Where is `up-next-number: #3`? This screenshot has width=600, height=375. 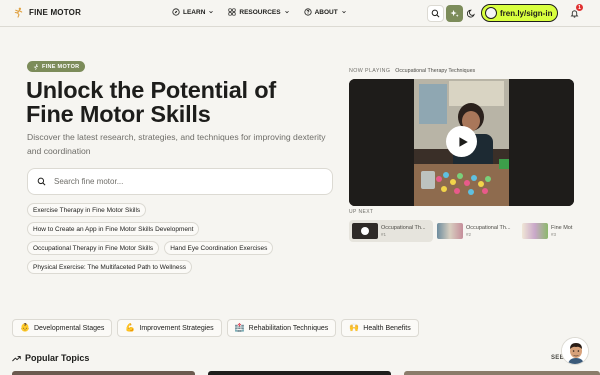
up-next-number: #3 is located at coordinates (554, 234).